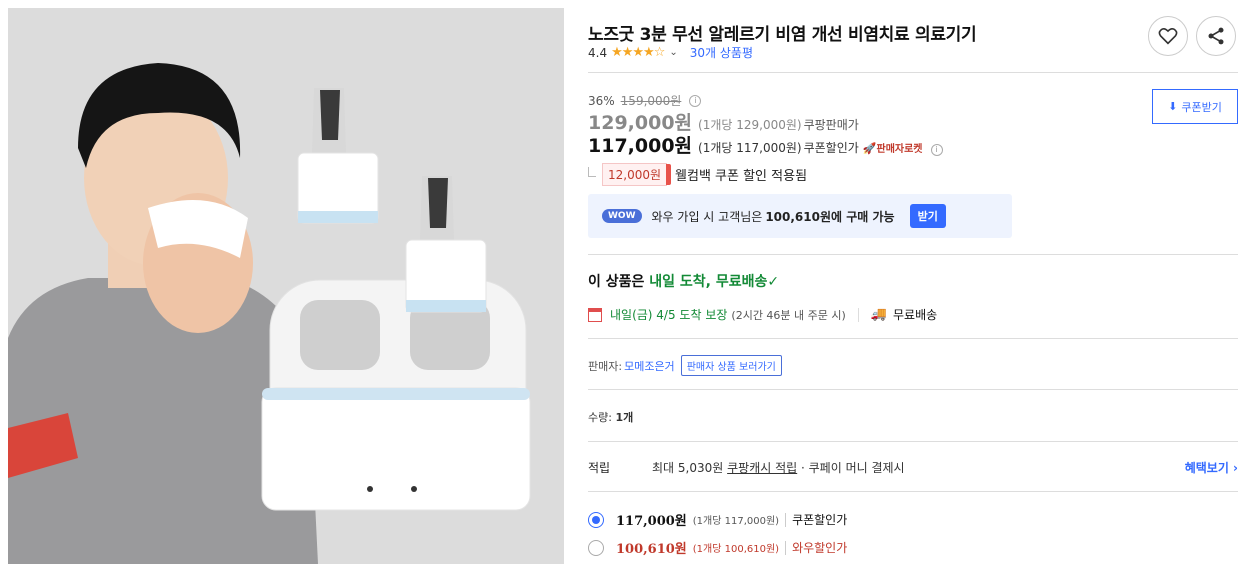  What do you see at coordinates (731, 365) in the screenshot?
I see `seller-products-button: 판매자 상품 보러가기` at bounding box center [731, 365].